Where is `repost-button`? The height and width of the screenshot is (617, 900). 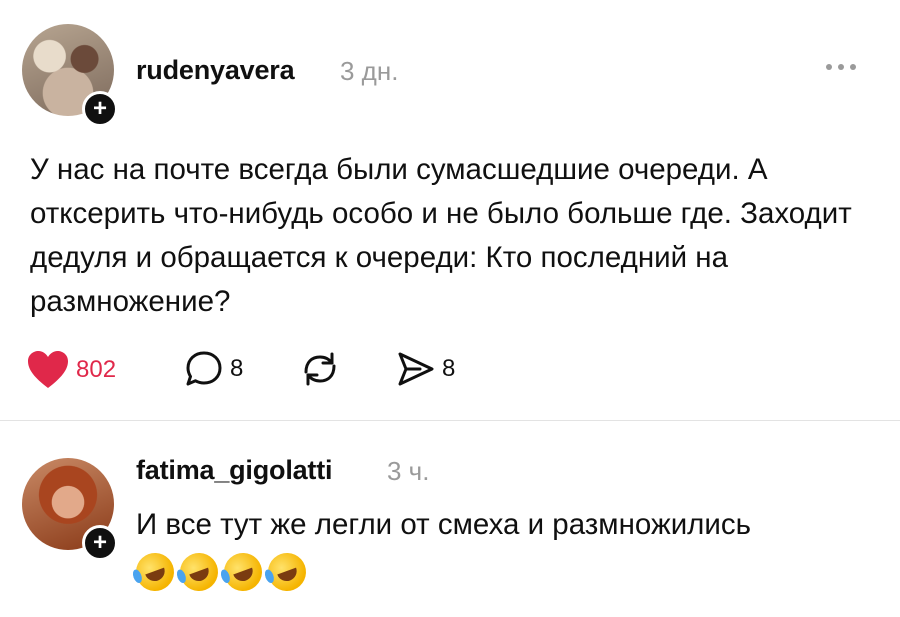
repost-button is located at coordinates (320, 369).